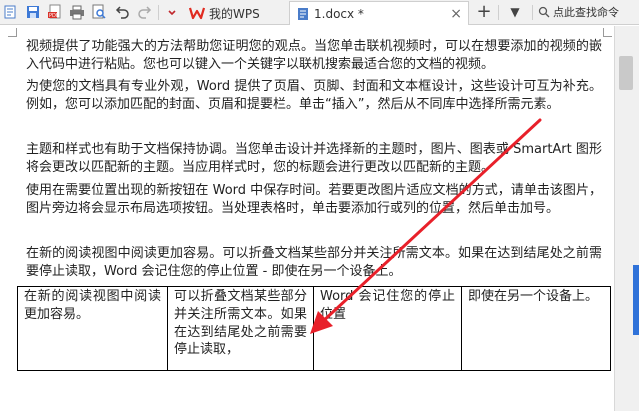 Image resolution: width=639 pixels, height=411 pixels. I want to click on vertical-scrollbar, so click(626, 218).